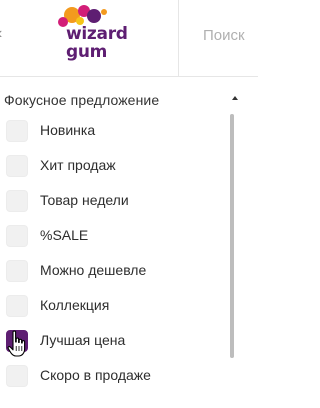 The width and height of the screenshot is (320, 408). What do you see at coordinates (119, 168) in the screenshot?
I see `filter-option-hit: Хит продаж` at bounding box center [119, 168].